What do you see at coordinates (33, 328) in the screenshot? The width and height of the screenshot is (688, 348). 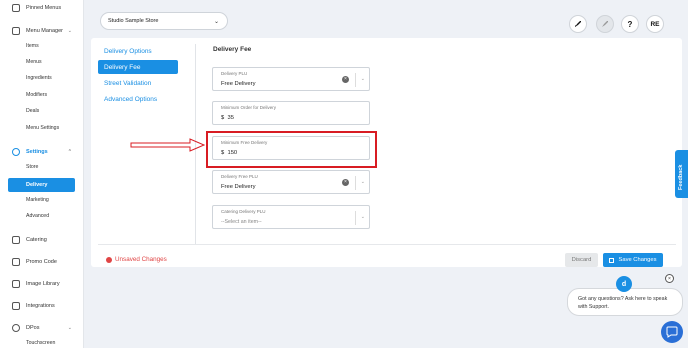 I see `sidebar-item-label: DPos` at bounding box center [33, 328].